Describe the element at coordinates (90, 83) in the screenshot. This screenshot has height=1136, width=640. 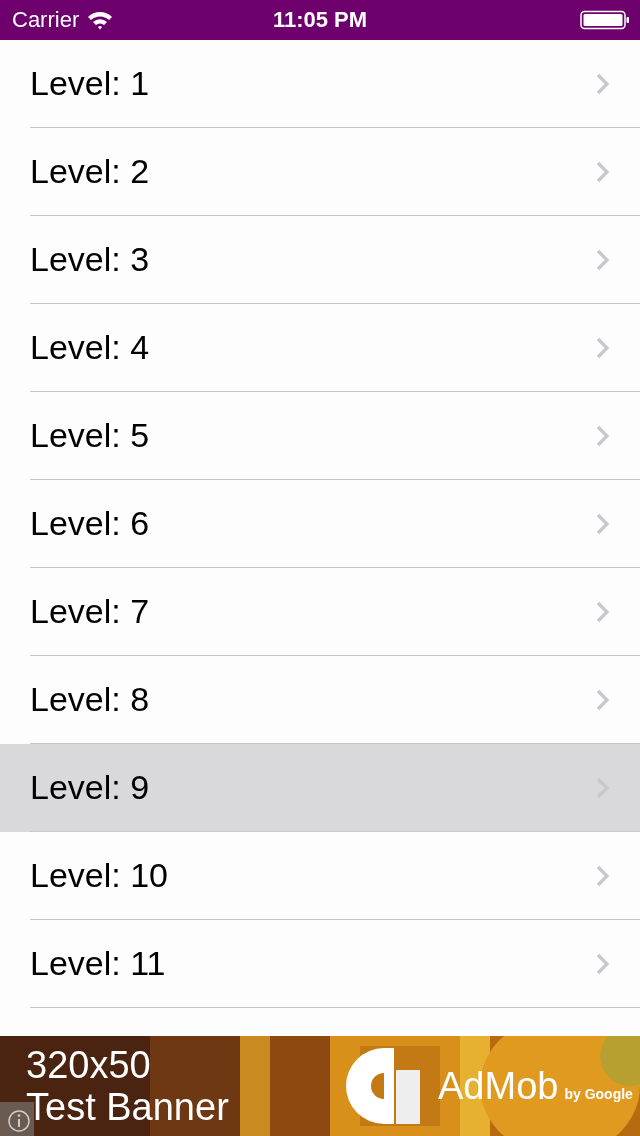
I see `level-label: Level: 1` at that location.